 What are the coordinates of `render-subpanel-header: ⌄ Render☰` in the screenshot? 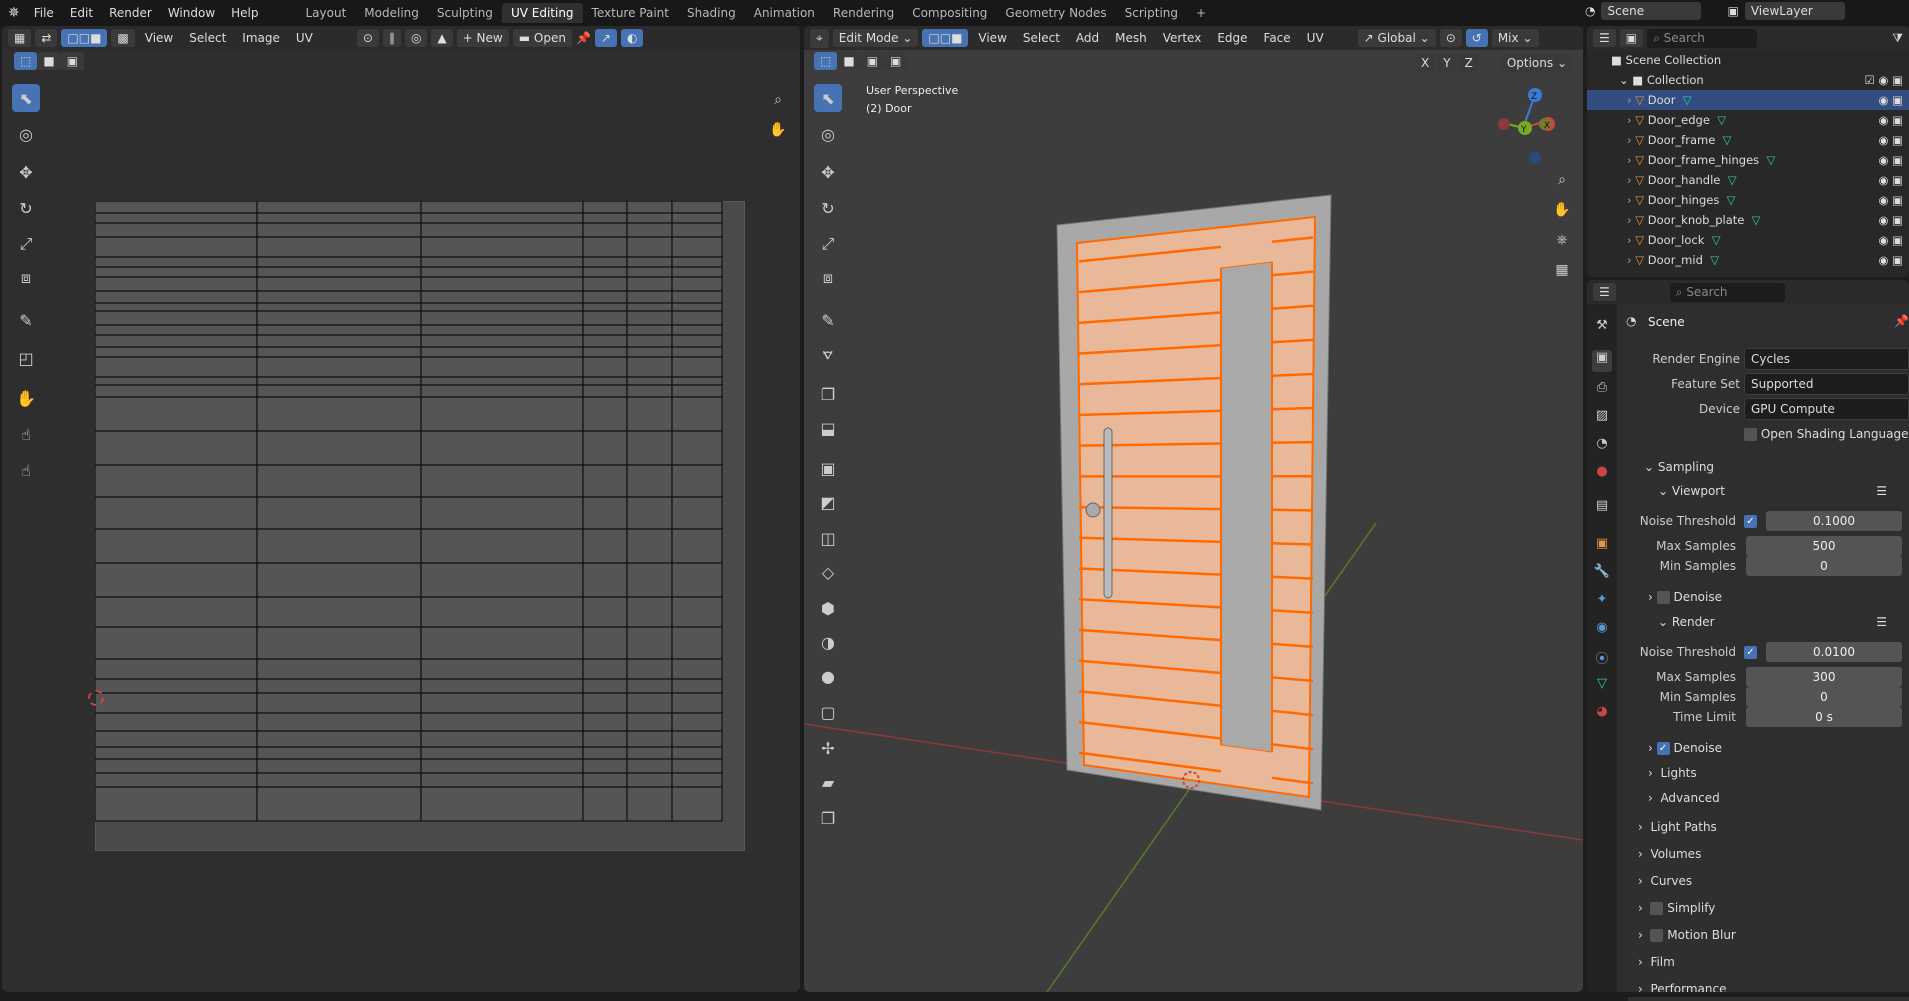 It's located at (1768, 622).